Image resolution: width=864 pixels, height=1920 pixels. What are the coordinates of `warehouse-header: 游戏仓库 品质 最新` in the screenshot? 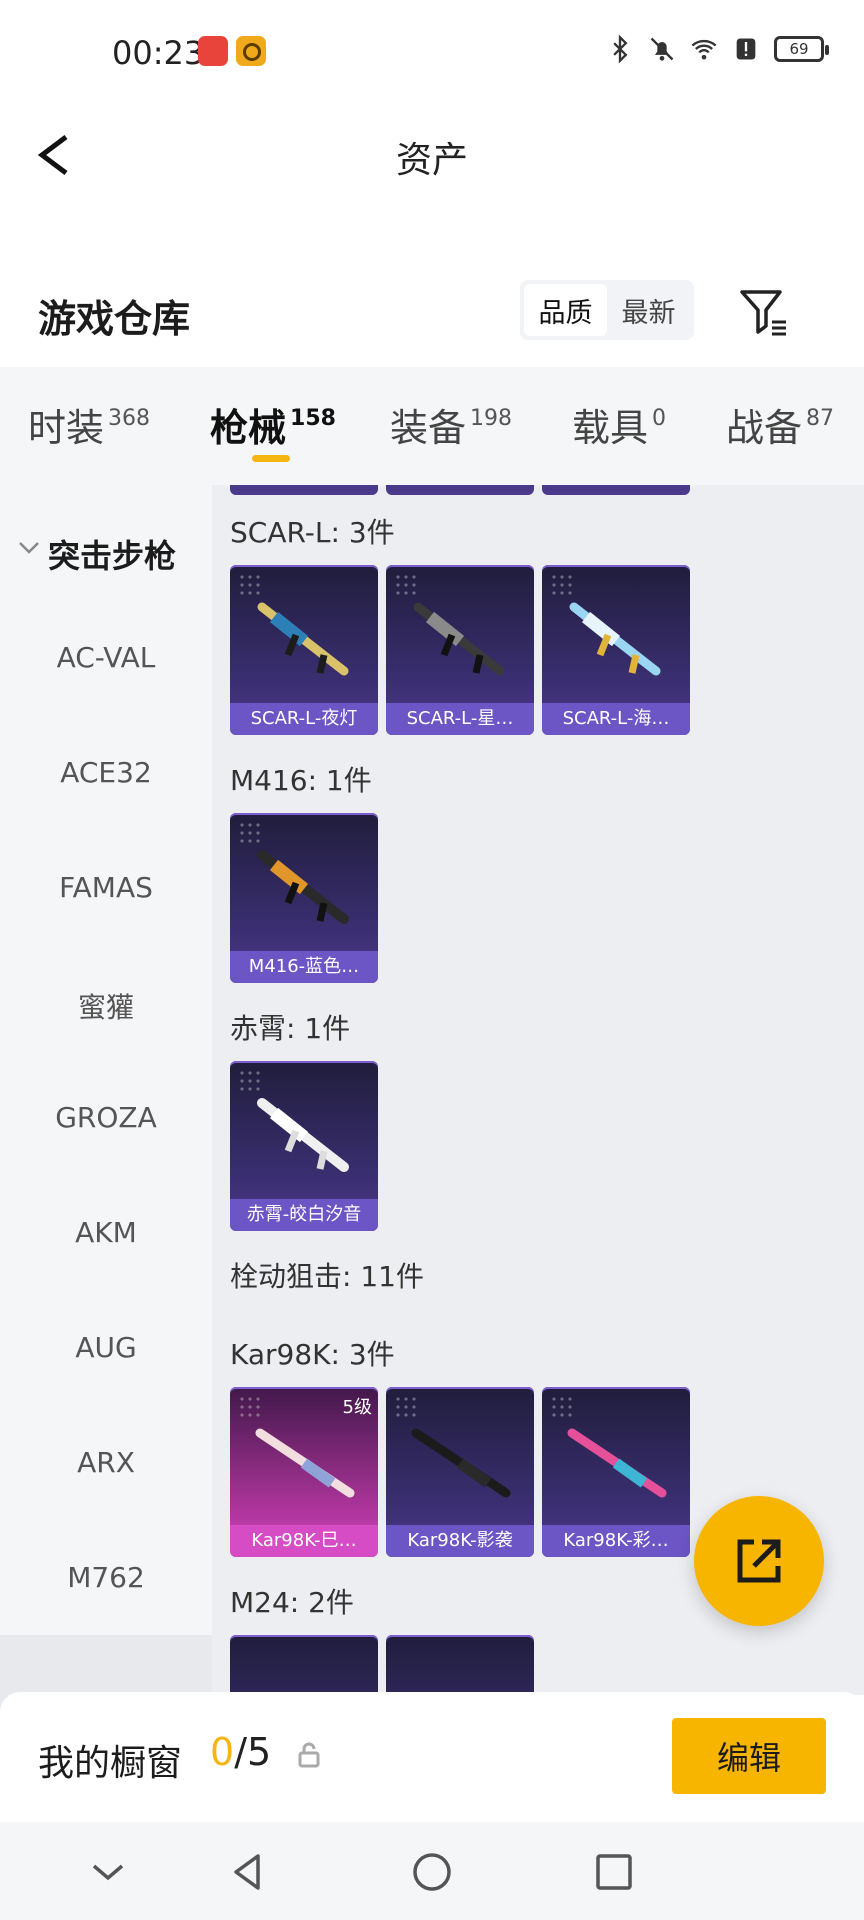 It's located at (432, 315).